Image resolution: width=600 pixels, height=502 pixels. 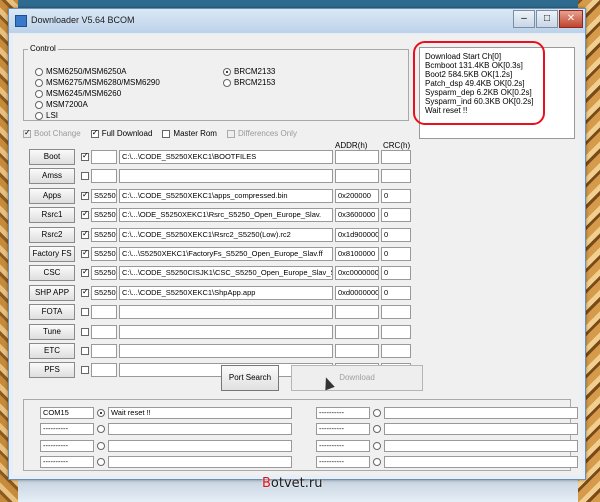 I want to click on chip-option: MSM6245/MSM6260, so click(x=78, y=93).